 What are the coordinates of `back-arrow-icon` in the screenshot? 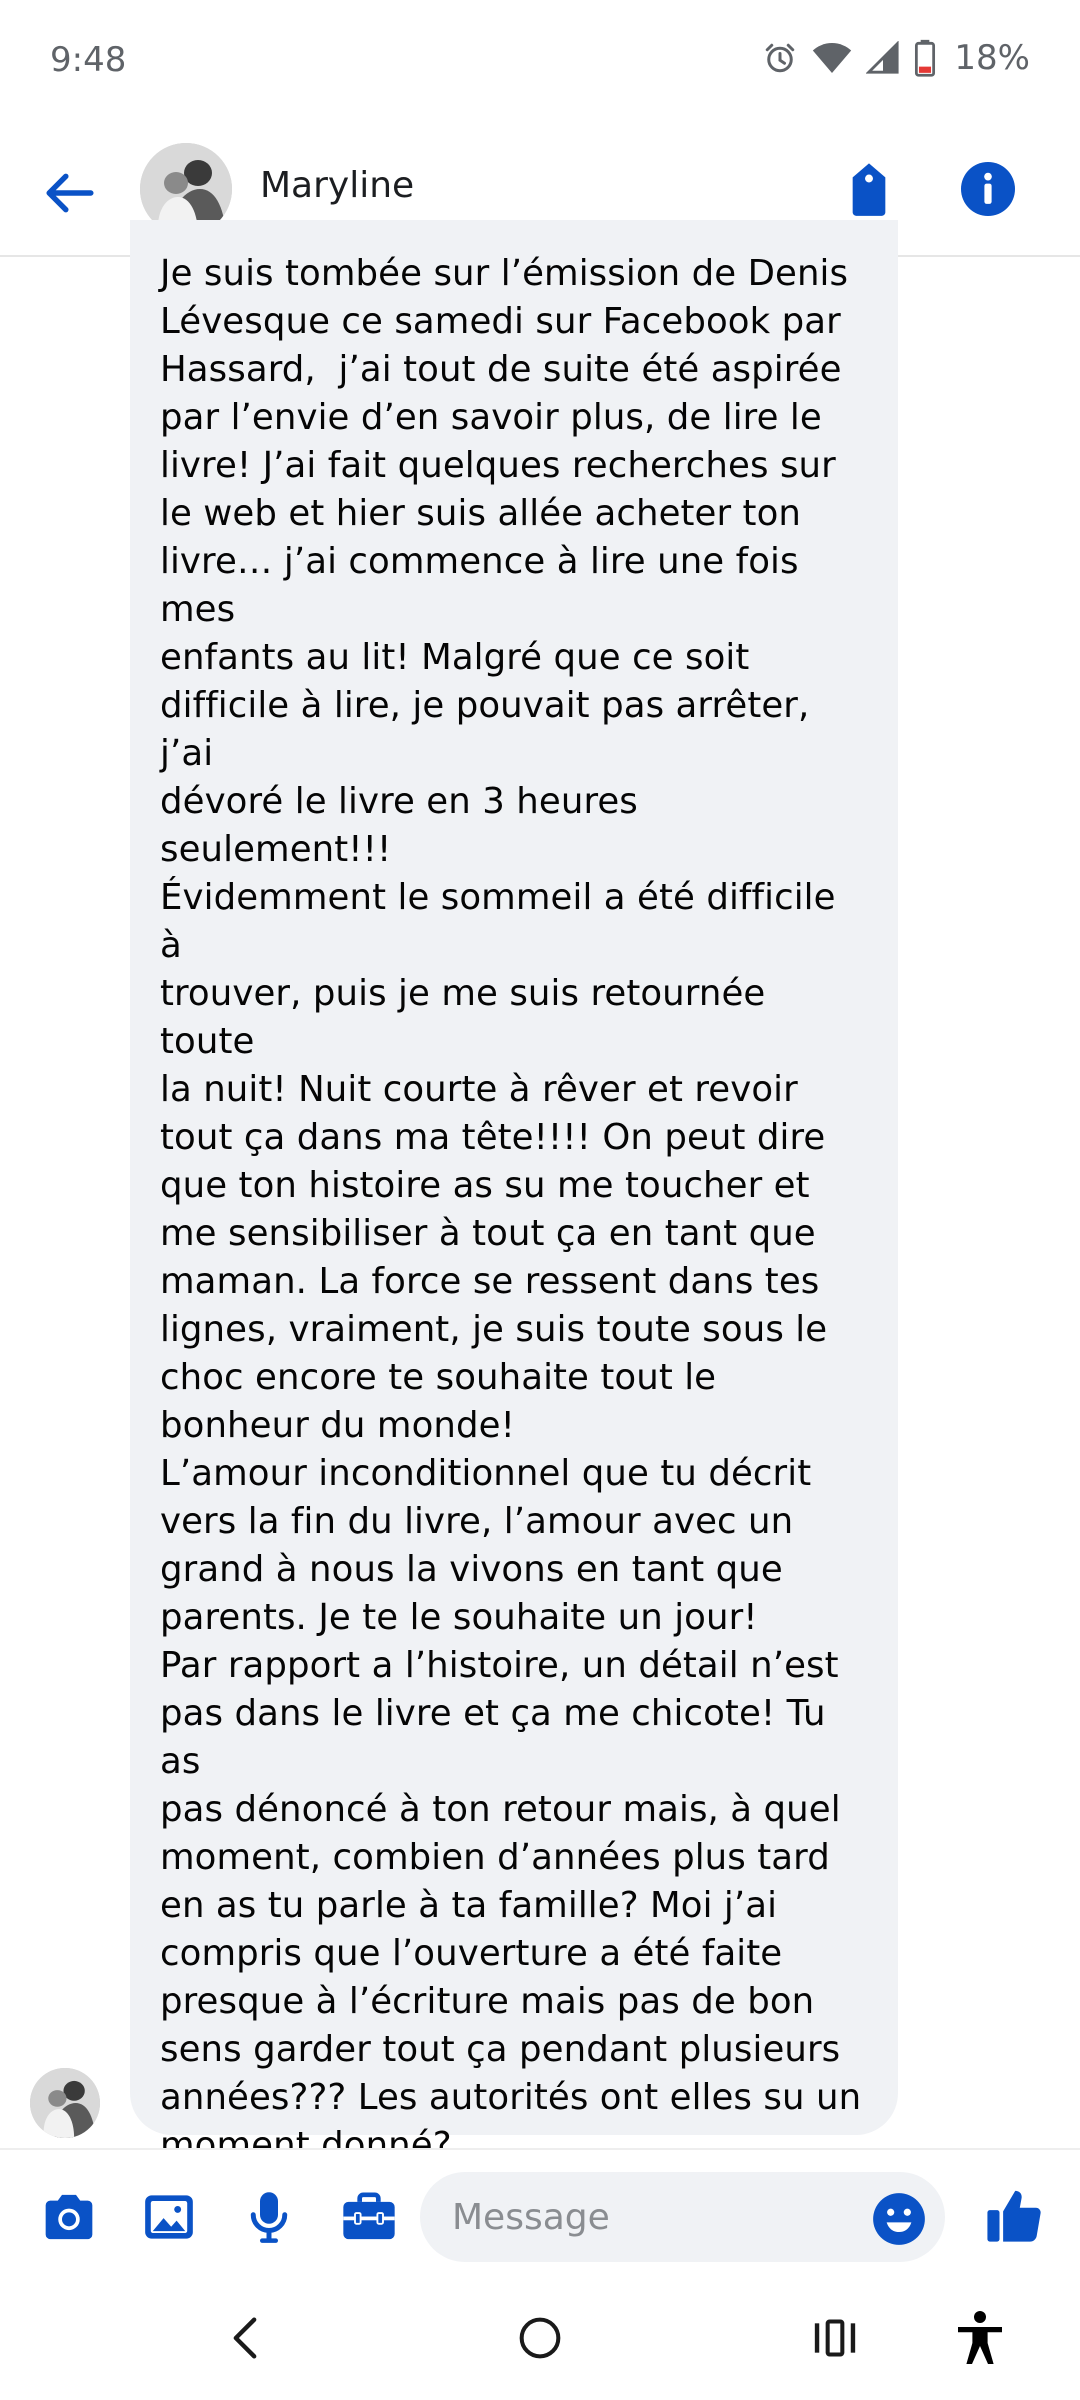 It's located at (70, 193).